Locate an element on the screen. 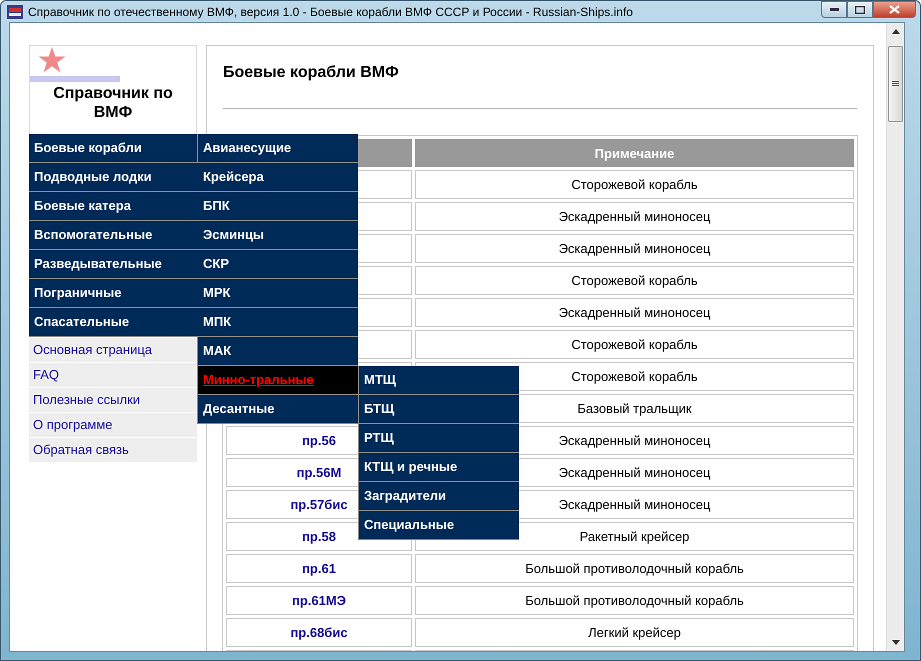 This screenshot has height=661, width=921. submenu-item: Заградители is located at coordinates (439, 496).